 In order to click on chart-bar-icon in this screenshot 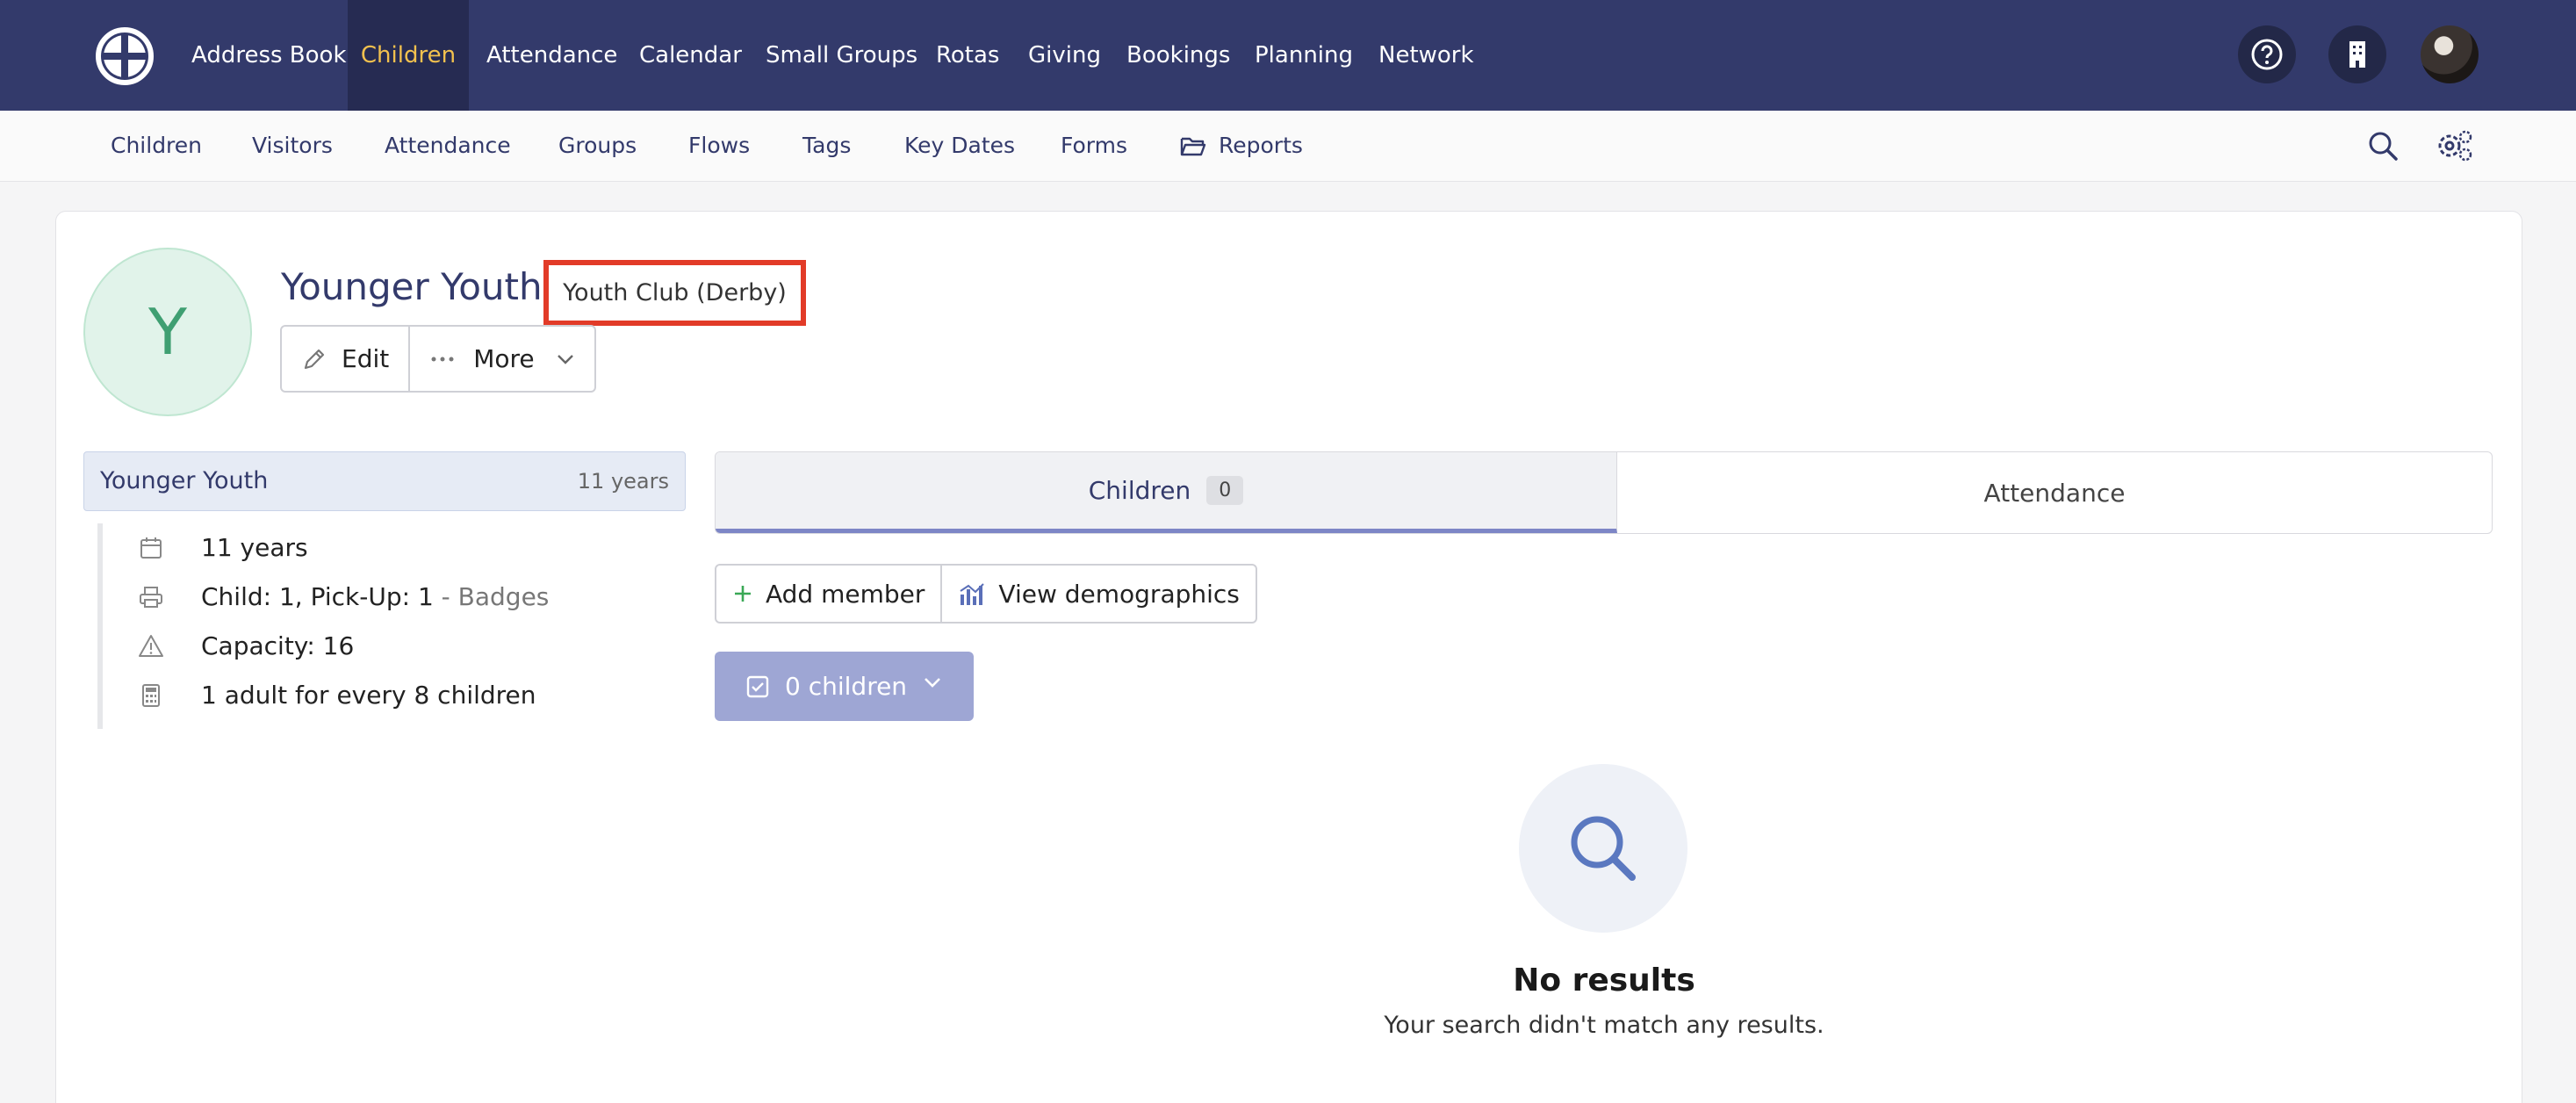, I will do `click(972, 594)`.